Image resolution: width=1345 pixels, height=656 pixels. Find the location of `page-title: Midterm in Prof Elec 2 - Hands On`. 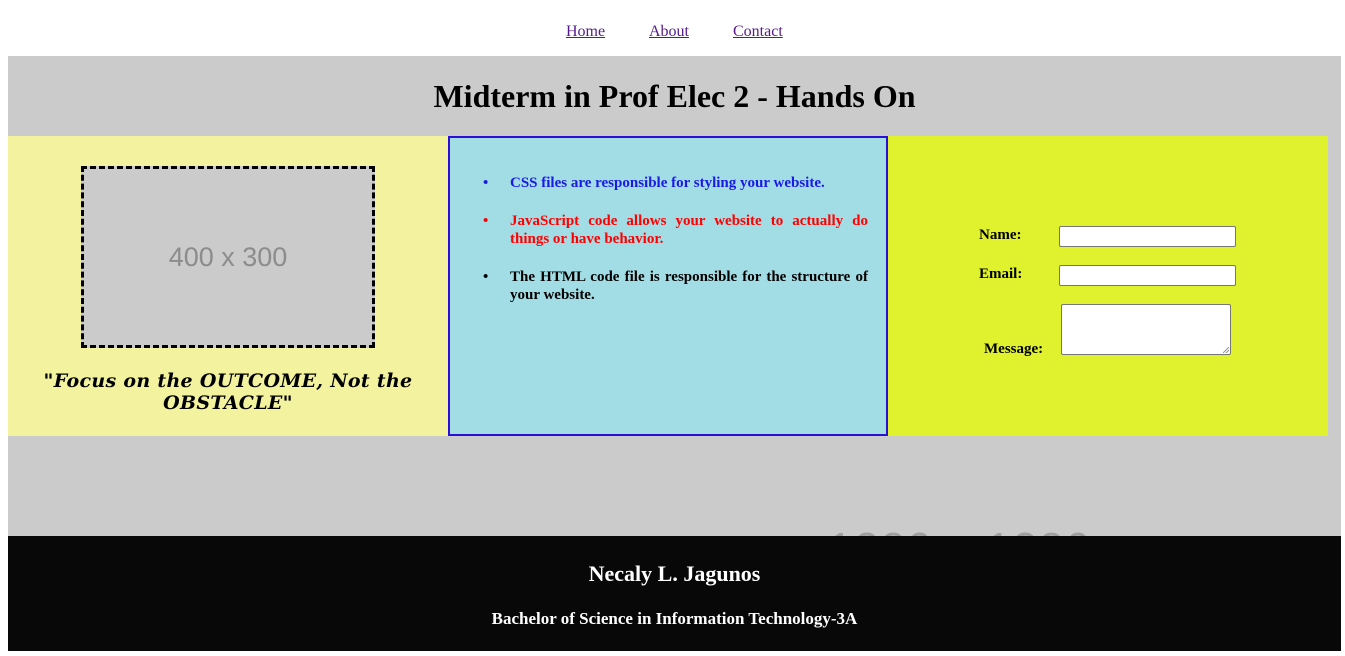

page-title: Midterm in Prof Elec 2 - Hands On is located at coordinates (674, 96).